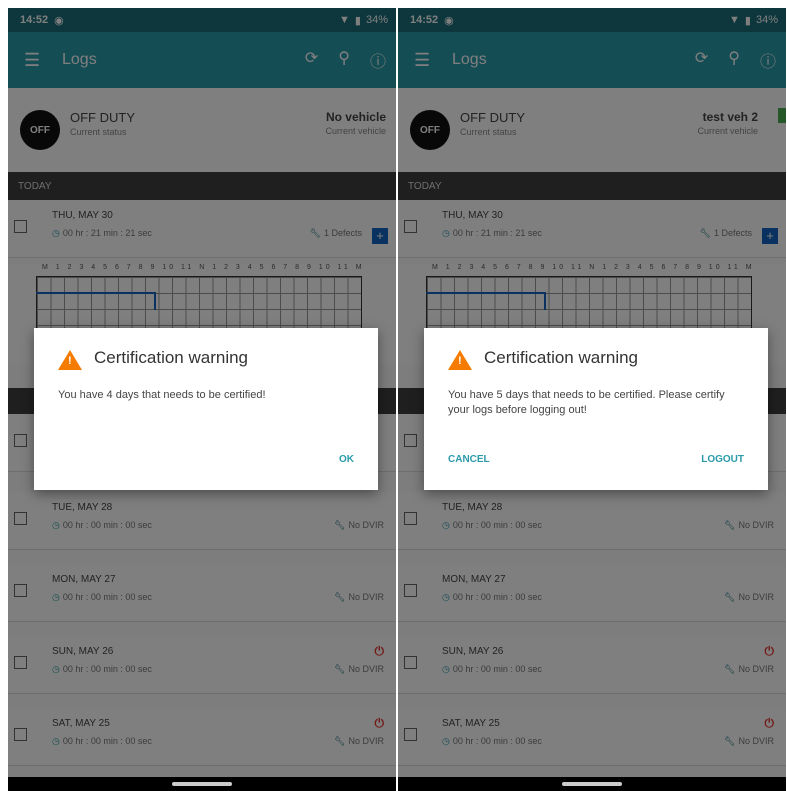  Describe the element at coordinates (346, 459) in the screenshot. I see `ok-button: OK` at that location.